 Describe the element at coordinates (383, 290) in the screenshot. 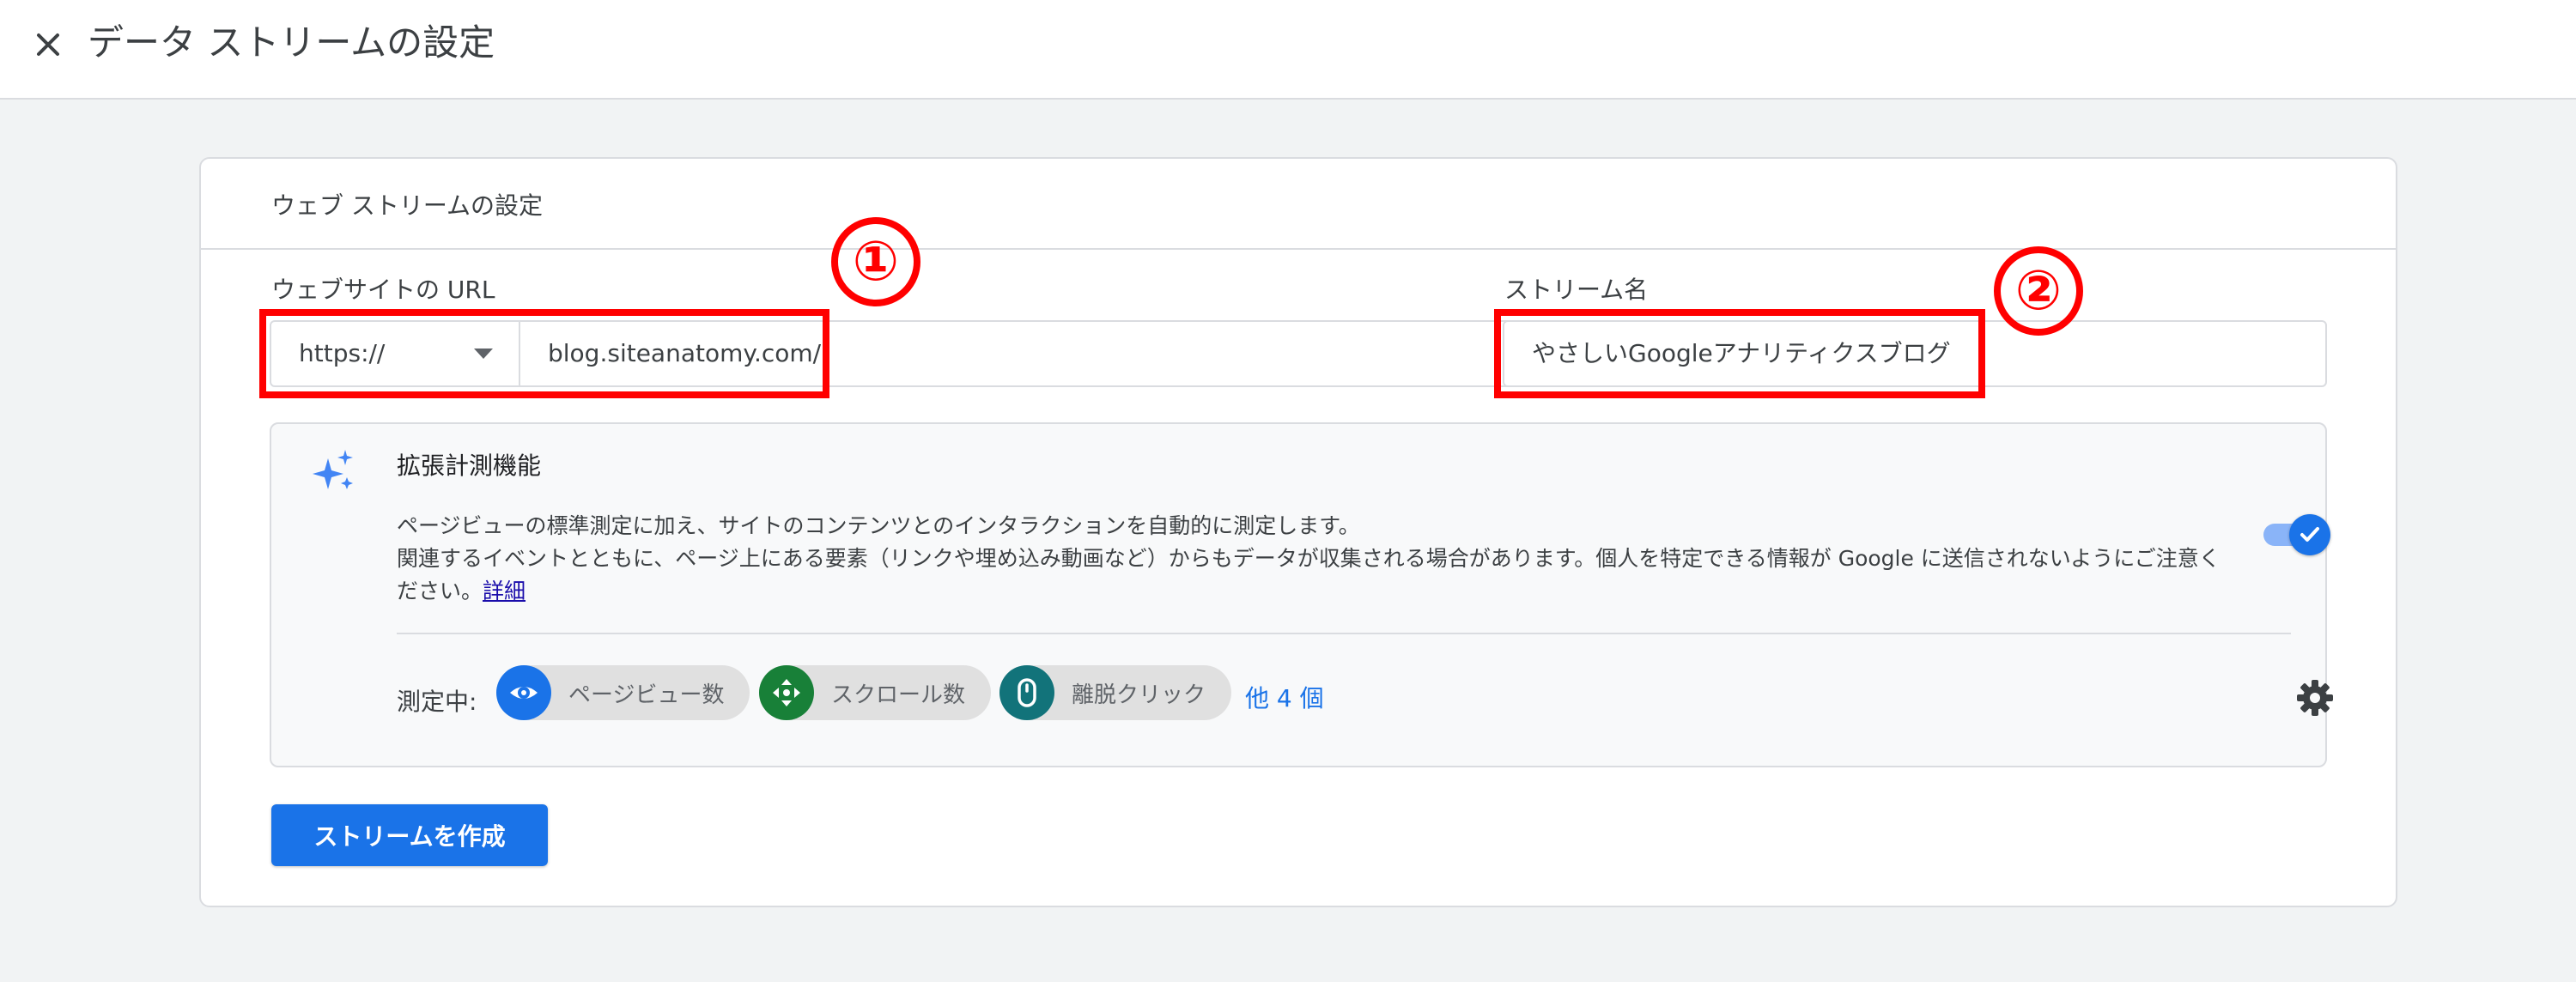

I see `website-url-label: ウェブサイトの URL` at that location.